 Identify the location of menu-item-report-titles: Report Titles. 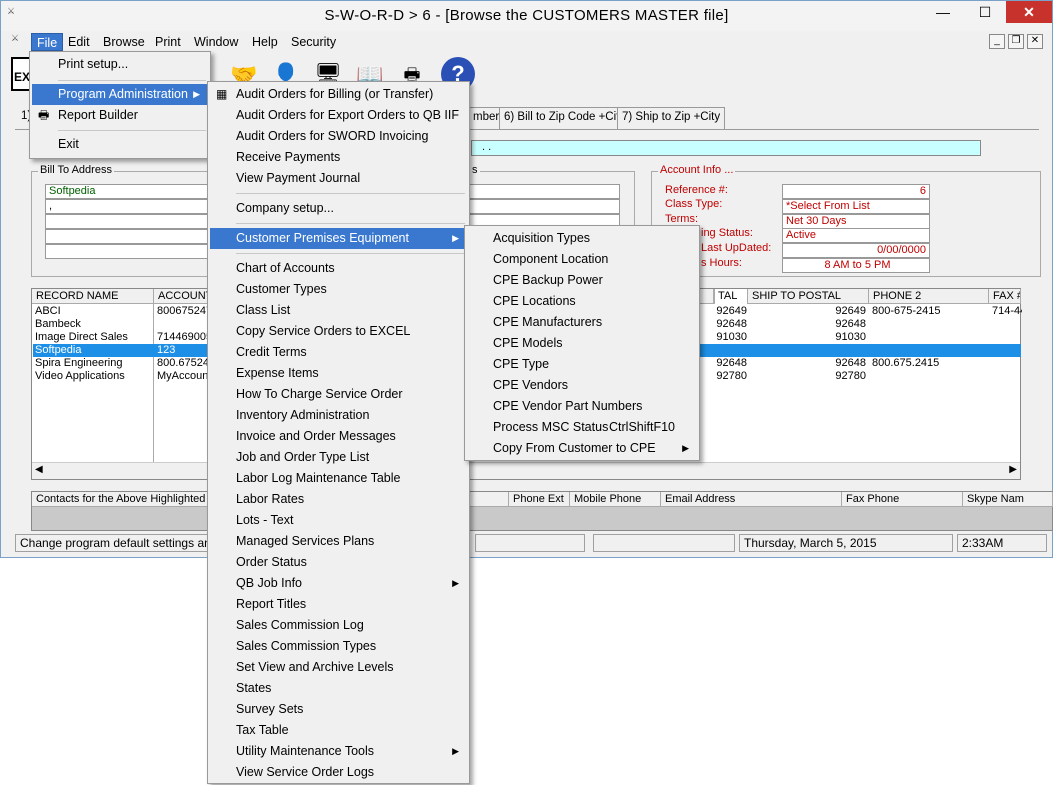
(338, 604).